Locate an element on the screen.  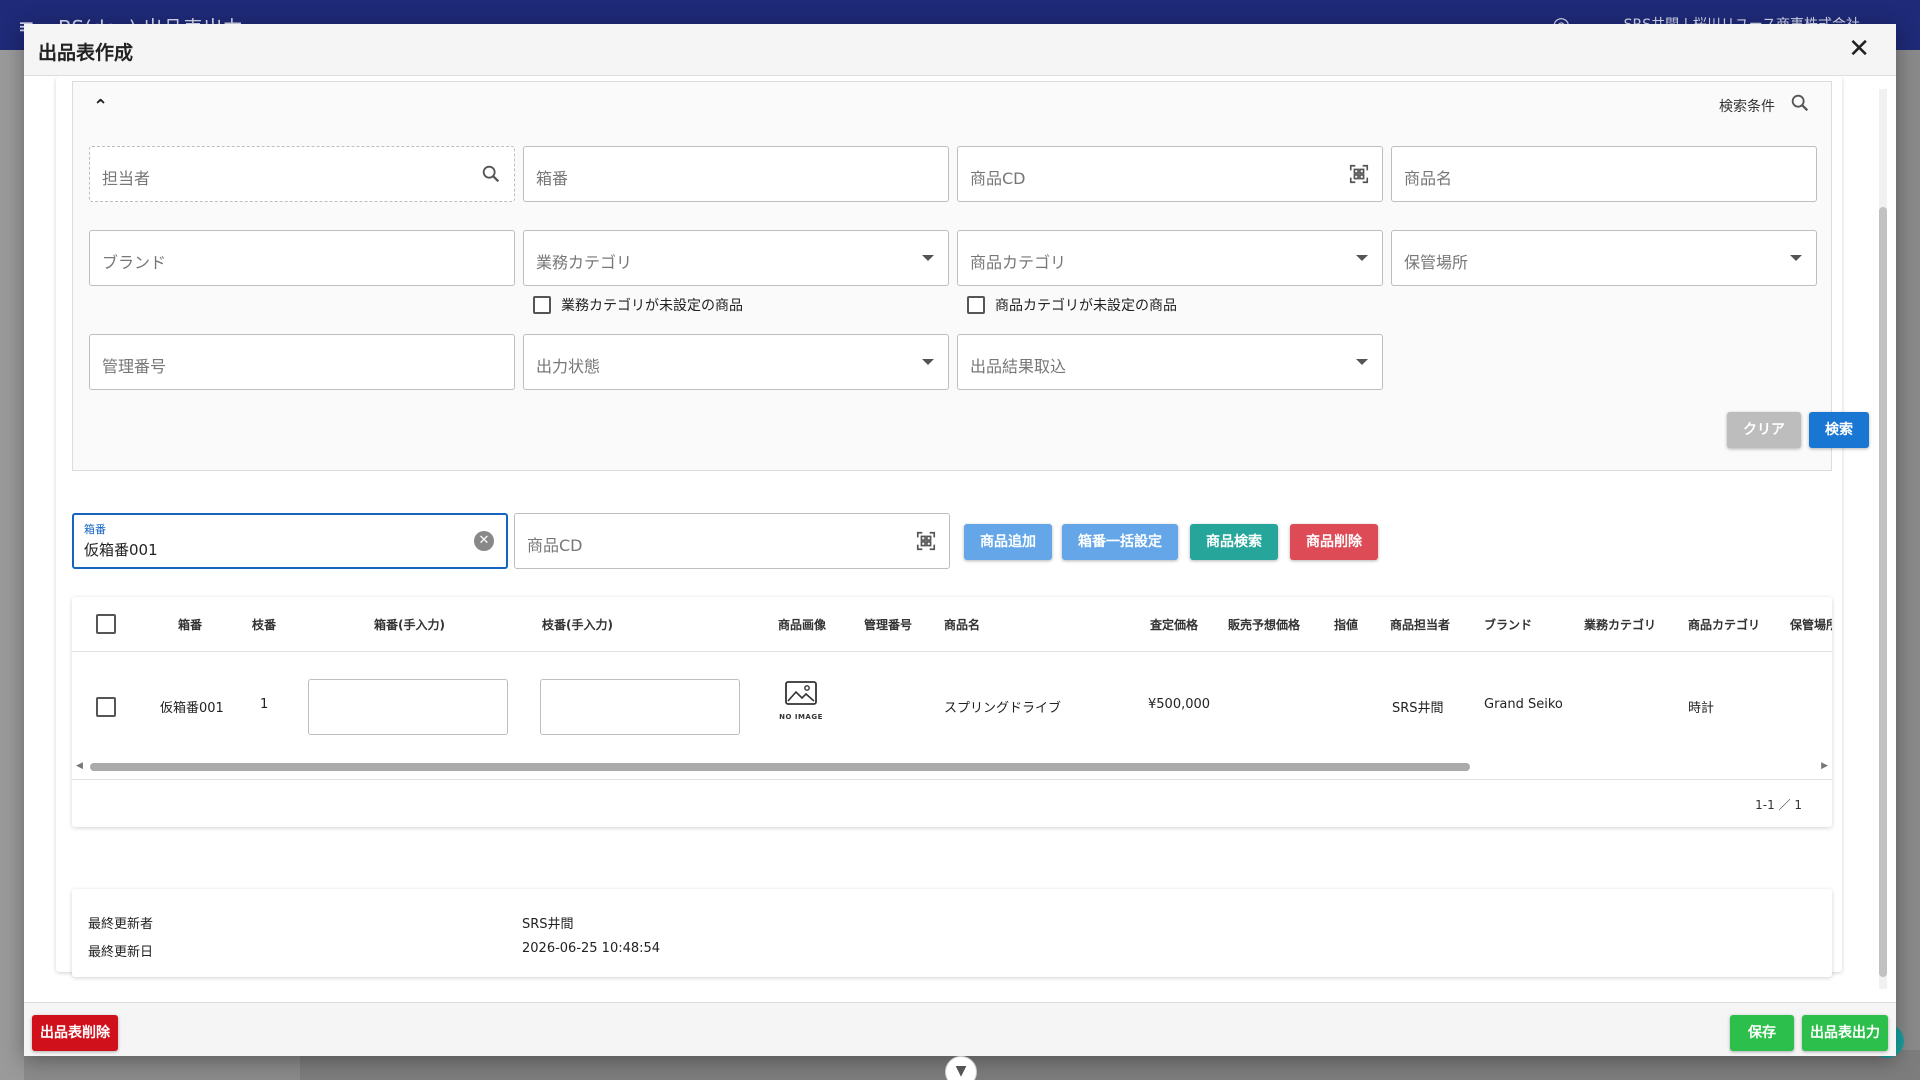
delete-product-button: 商品削除 is located at coordinates (1334, 542).